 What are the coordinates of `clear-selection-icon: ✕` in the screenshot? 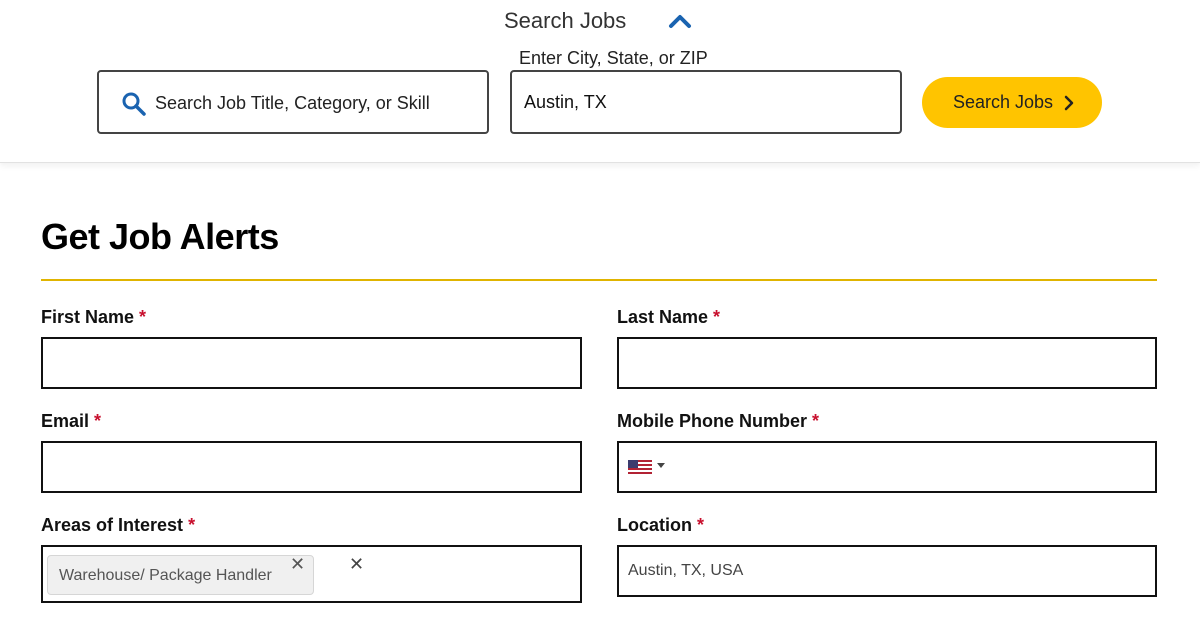 It's located at (356, 564).